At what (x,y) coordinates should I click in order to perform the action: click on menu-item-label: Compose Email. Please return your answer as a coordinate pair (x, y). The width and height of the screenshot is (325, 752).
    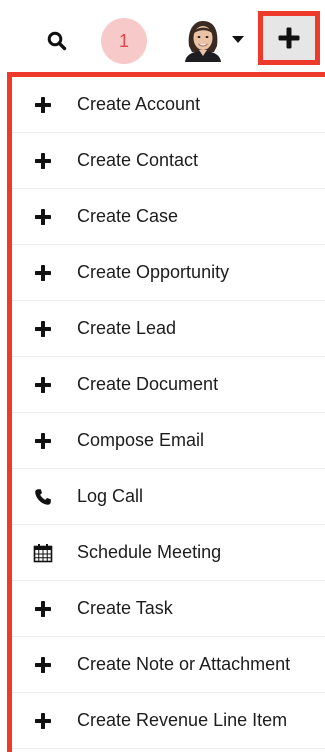
    Looking at the image, I should click on (141, 440).